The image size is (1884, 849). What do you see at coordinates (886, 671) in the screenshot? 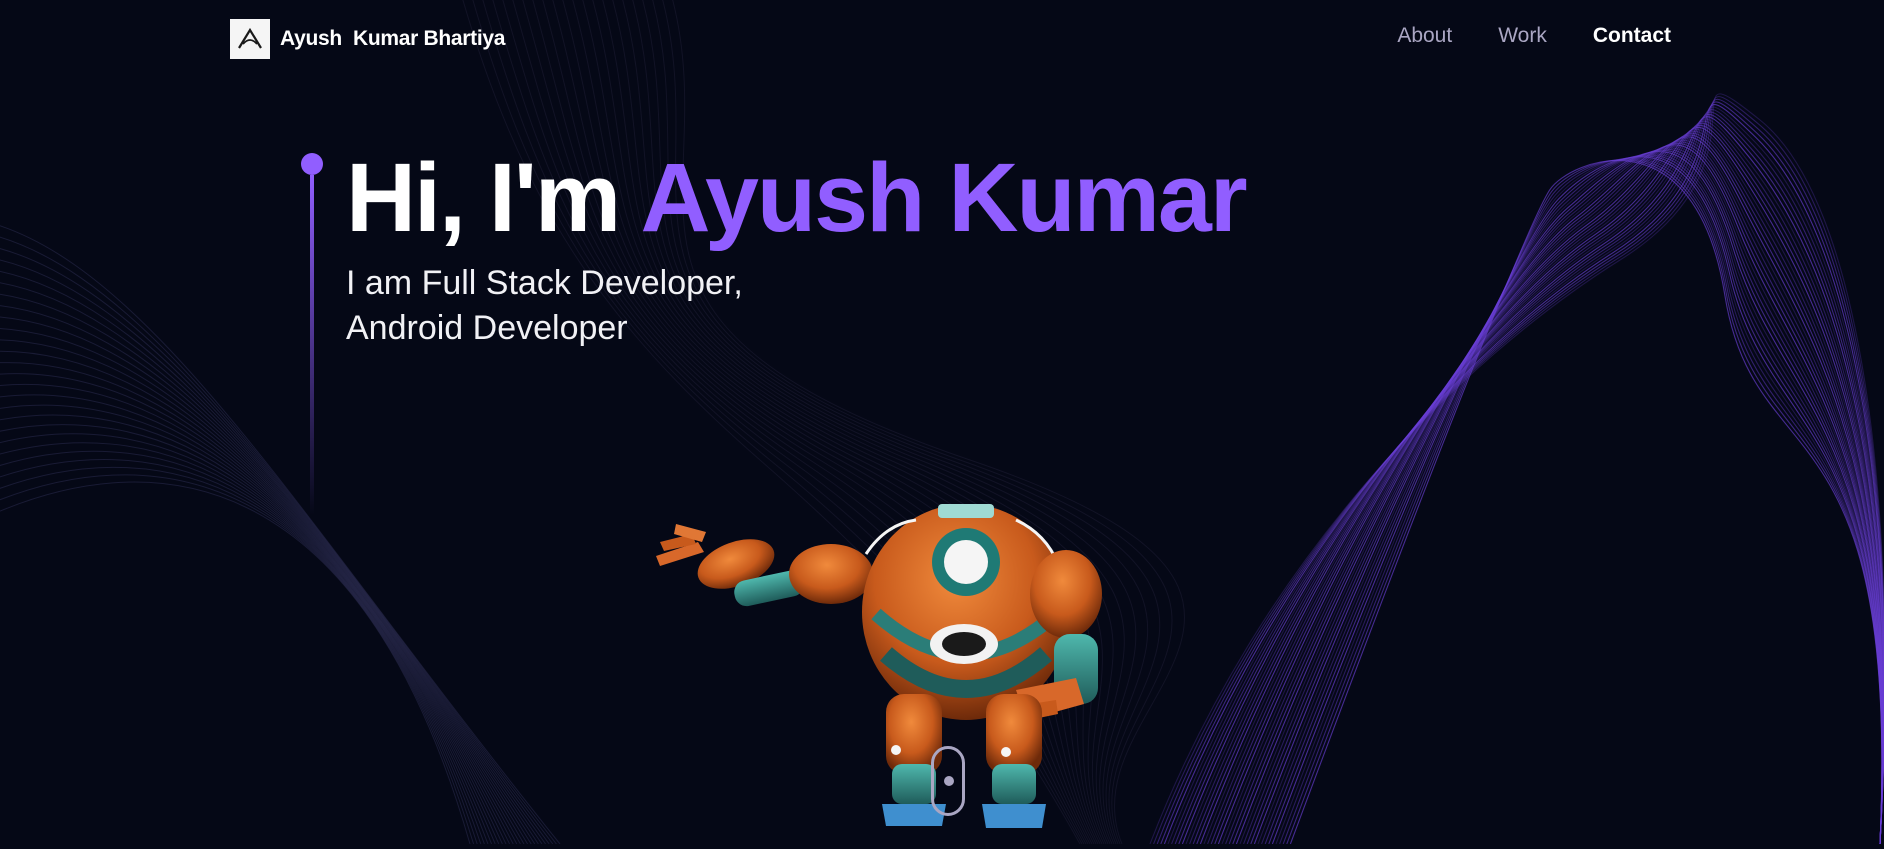
I see `3d-robot-model` at bounding box center [886, 671].